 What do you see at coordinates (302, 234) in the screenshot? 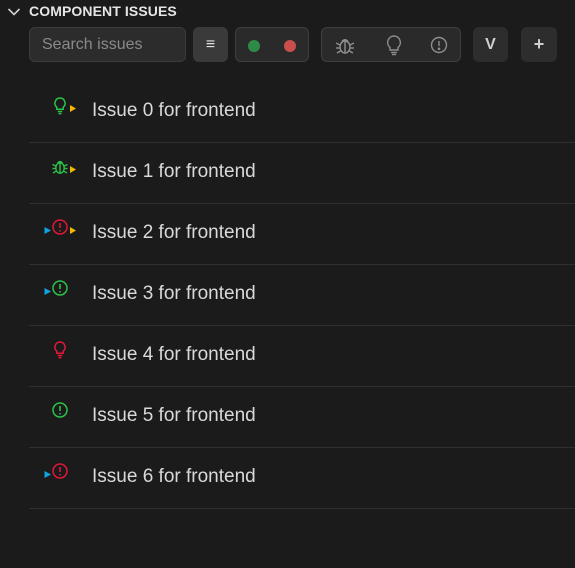
I see `issue-row: Issue 2 for frontend` at bounding box center [302, 234].